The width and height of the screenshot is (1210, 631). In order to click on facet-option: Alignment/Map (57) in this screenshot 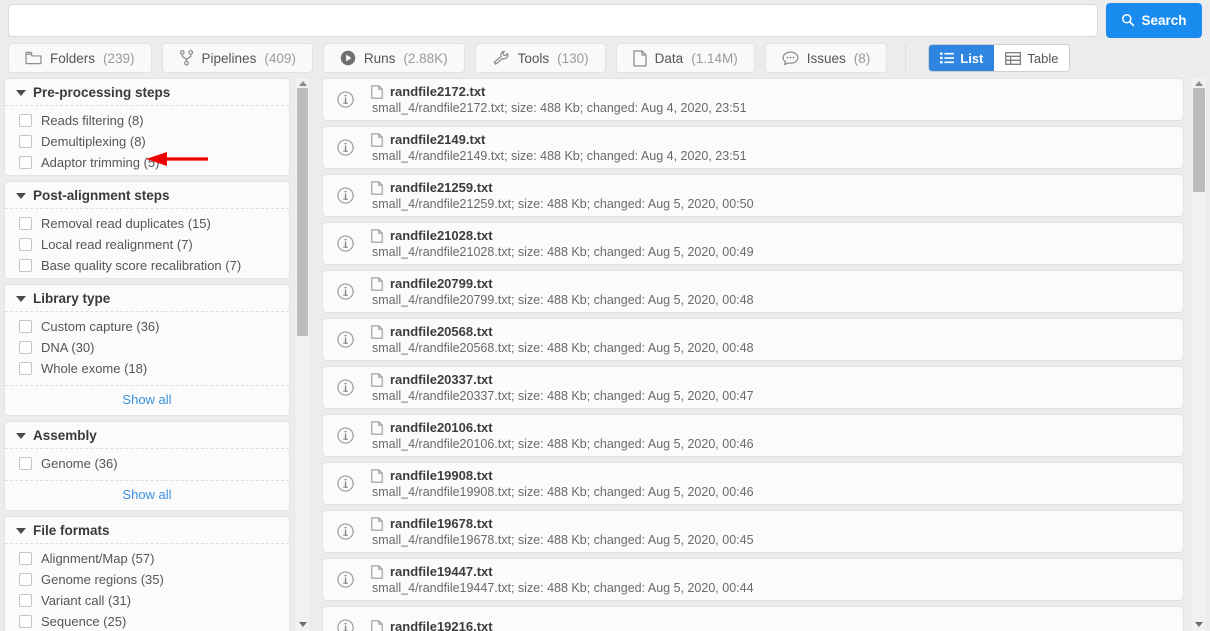, I will do `click(147, 558)`.